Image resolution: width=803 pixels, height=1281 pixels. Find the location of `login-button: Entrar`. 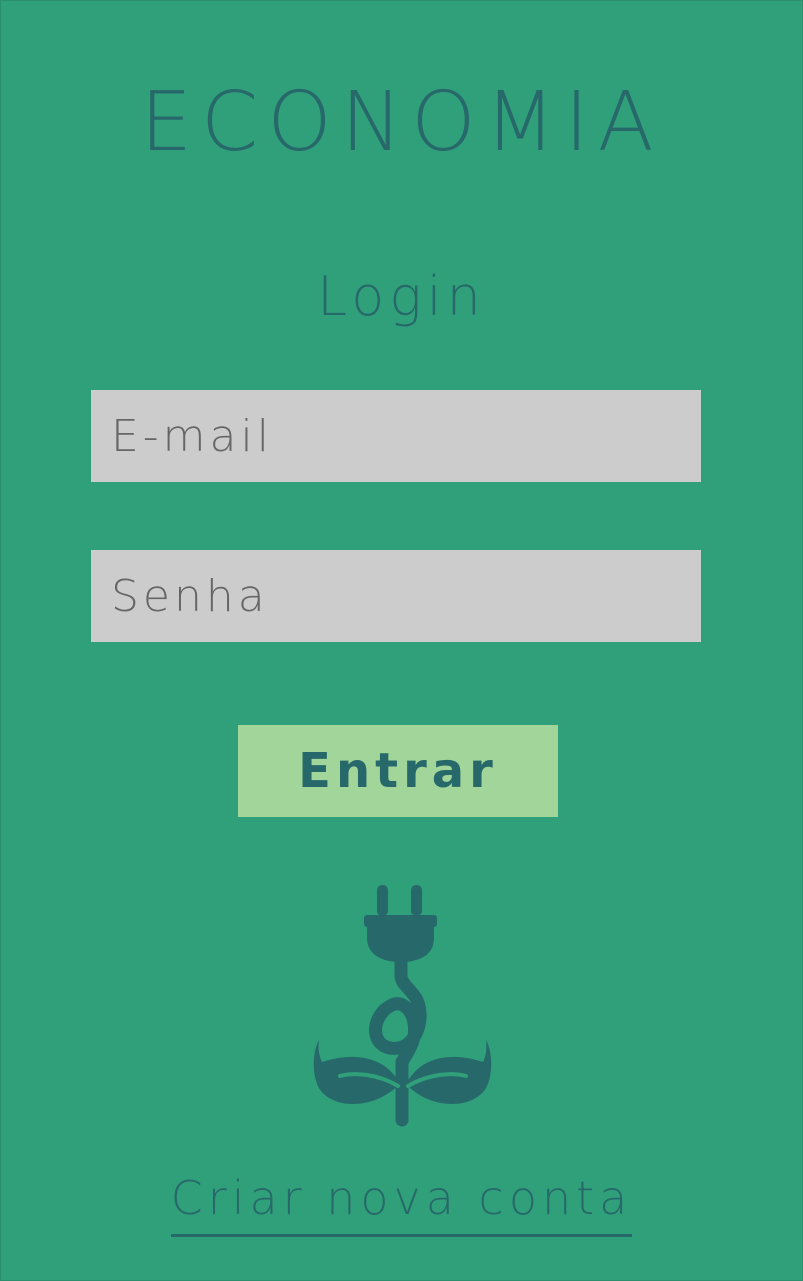

login-button: Entrar is located at coordinates (398, 771).